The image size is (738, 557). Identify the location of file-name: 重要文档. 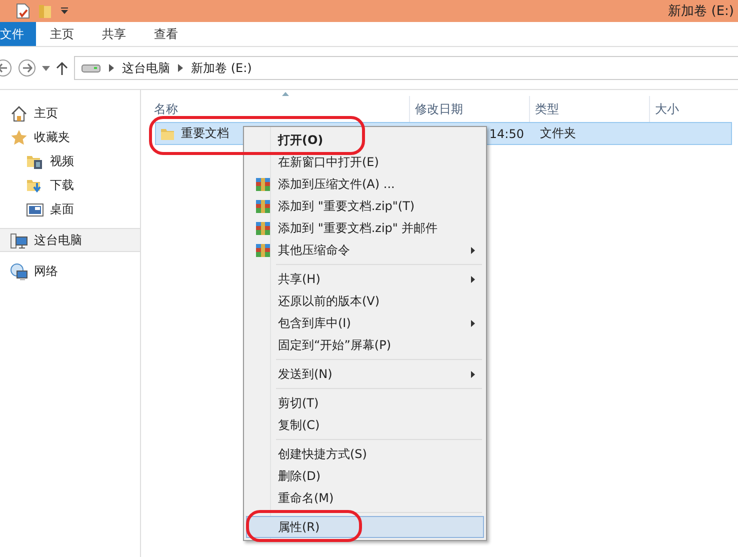
(205, 133).